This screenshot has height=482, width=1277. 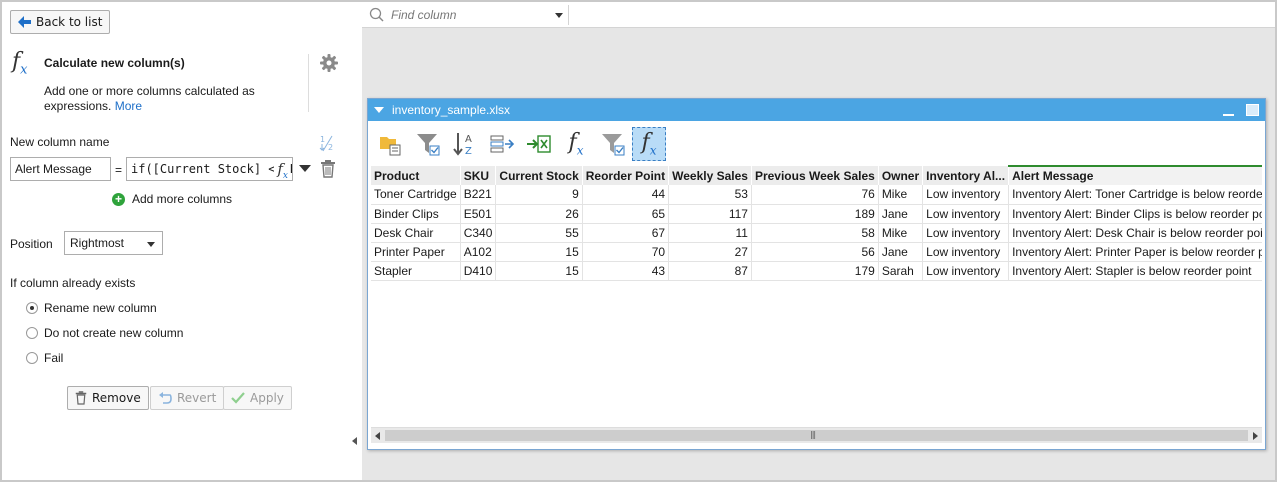 I want to click on function-icon: fx, so click(x=649, y=144).